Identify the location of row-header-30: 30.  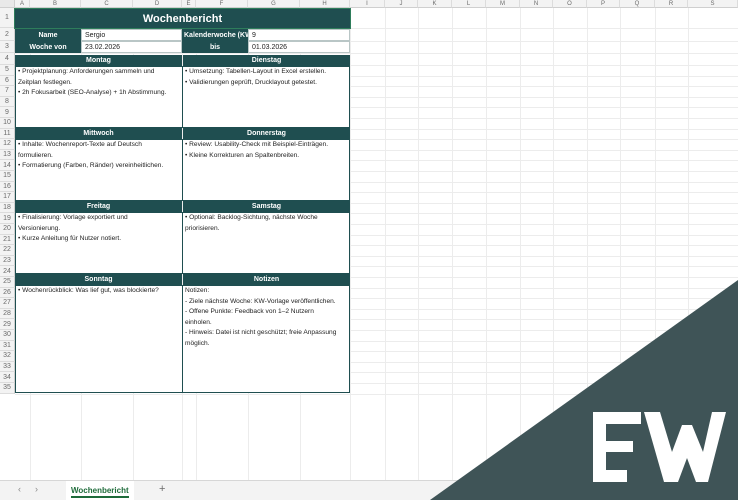
(7, 335).